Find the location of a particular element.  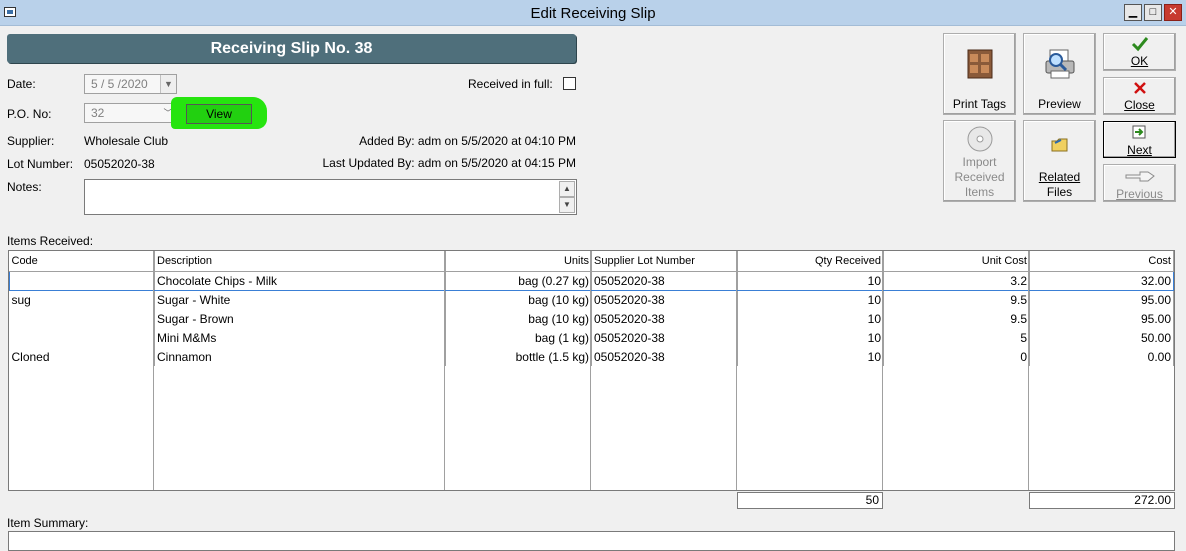

cell-units: bag (0.27 kg) is located at coordinates (518, 280).